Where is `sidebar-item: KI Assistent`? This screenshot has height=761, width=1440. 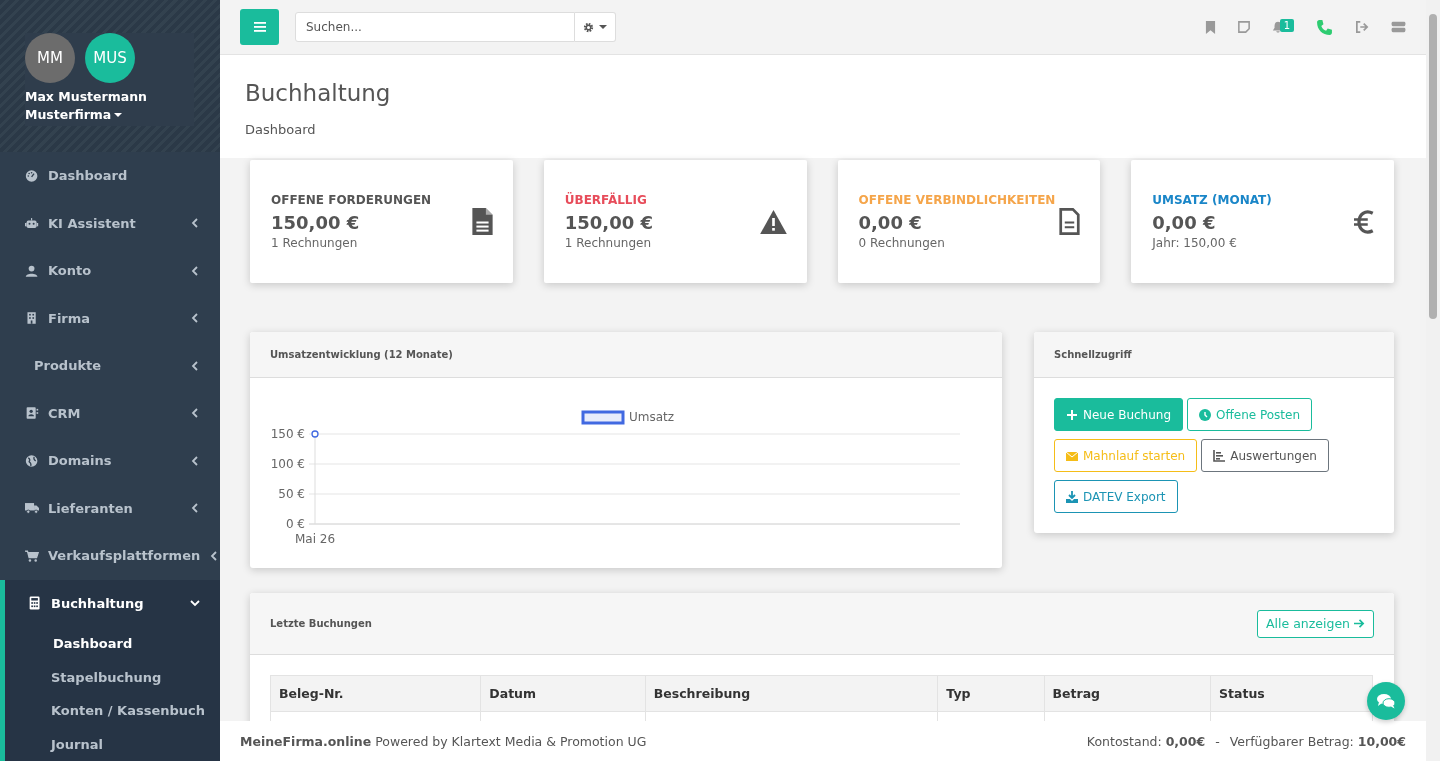
sidebar-item: KI Assistent is located at coordinates (110, 223).